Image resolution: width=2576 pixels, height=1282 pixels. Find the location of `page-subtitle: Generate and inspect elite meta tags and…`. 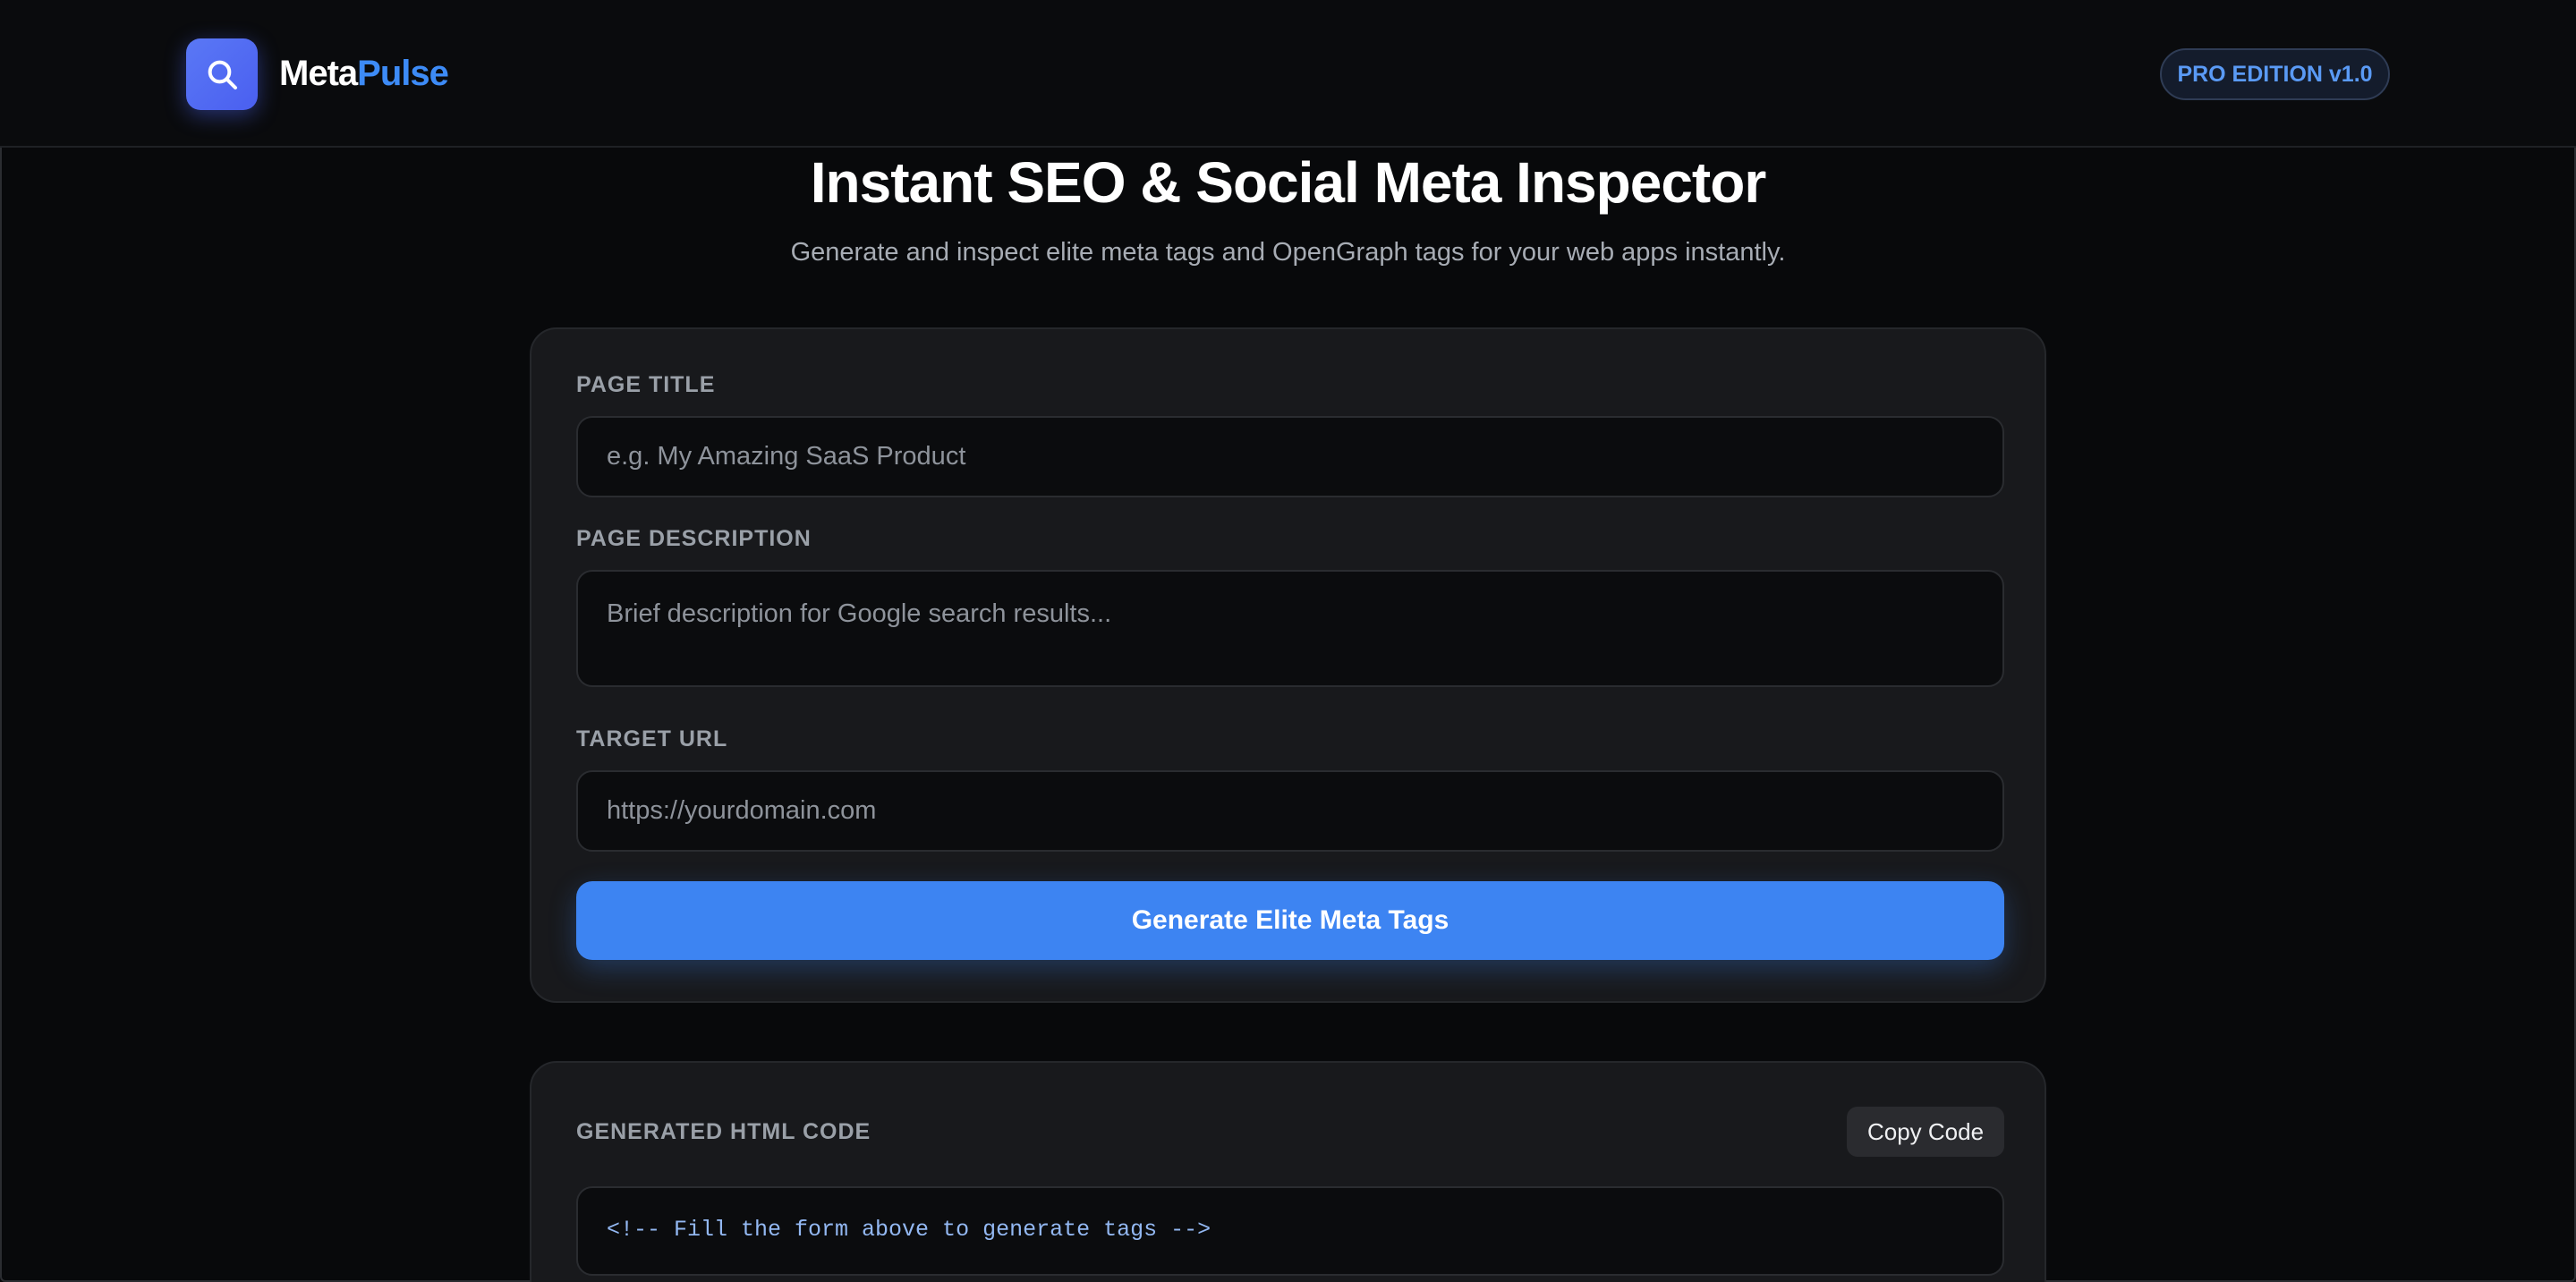

page-subtitle: Generate and inspect elite meta tags and… is located at coordinates (1288, 253).